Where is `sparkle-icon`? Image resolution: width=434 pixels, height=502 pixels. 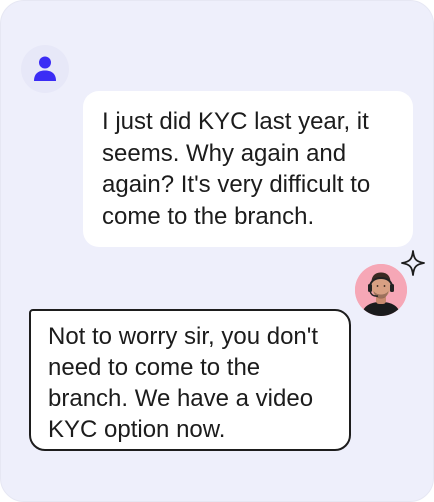 sparkle-icon is located at coordinates (413, 263).